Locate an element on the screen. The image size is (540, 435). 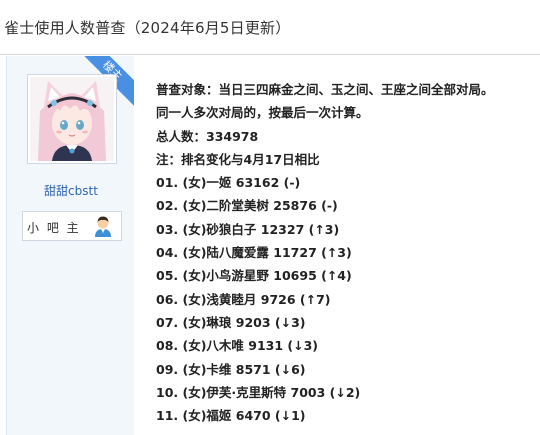
user-avatar-icon is located at coordinates (103, 228).